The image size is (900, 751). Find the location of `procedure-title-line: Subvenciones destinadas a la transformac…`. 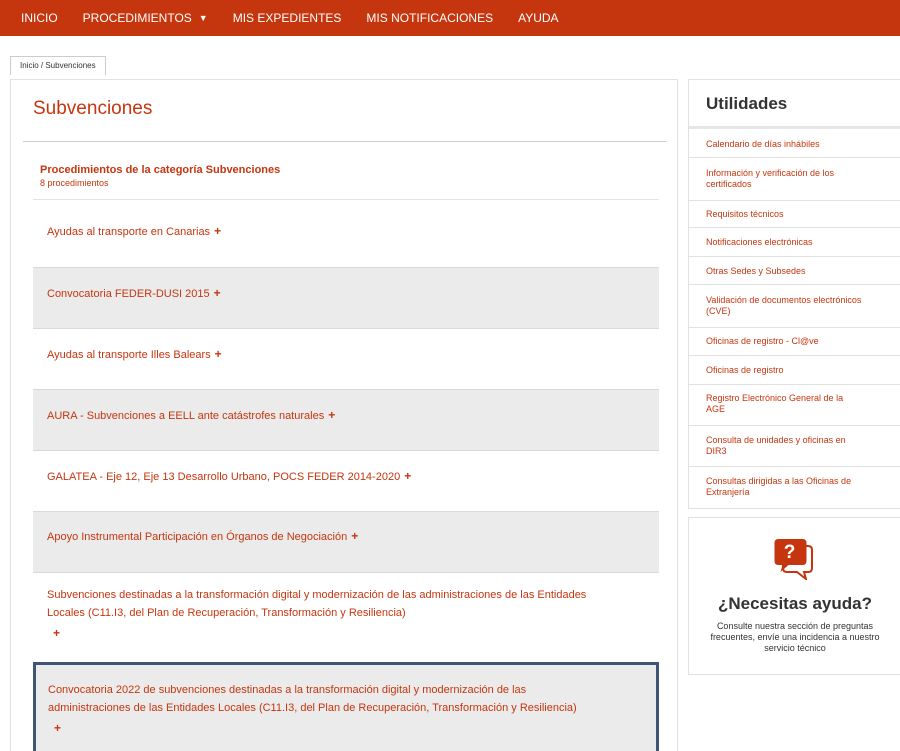

procedure-title-line: Subvenciones destinadas a la transformac… is located at coordinates (317, 595).